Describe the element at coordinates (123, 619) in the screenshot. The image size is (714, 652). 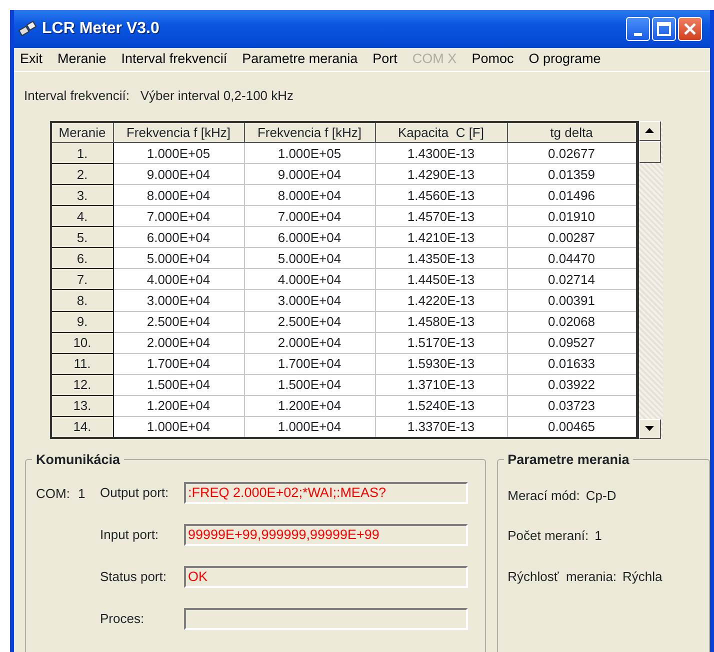
I see `field-label: Proces:` at that location.